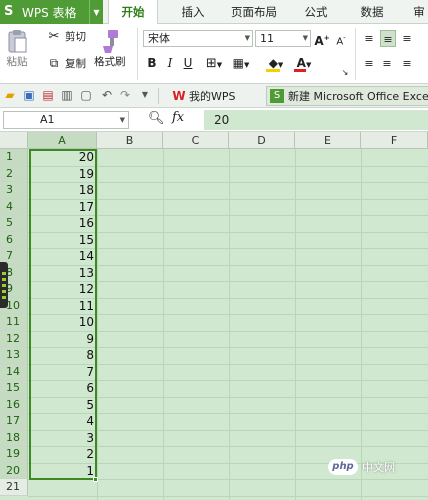 The width and height of the screenshot is (428, 500). What do you see at coordinates (14, 140) in the screenshot?
I see `select-all-corner` at bounding box center [14, 140].